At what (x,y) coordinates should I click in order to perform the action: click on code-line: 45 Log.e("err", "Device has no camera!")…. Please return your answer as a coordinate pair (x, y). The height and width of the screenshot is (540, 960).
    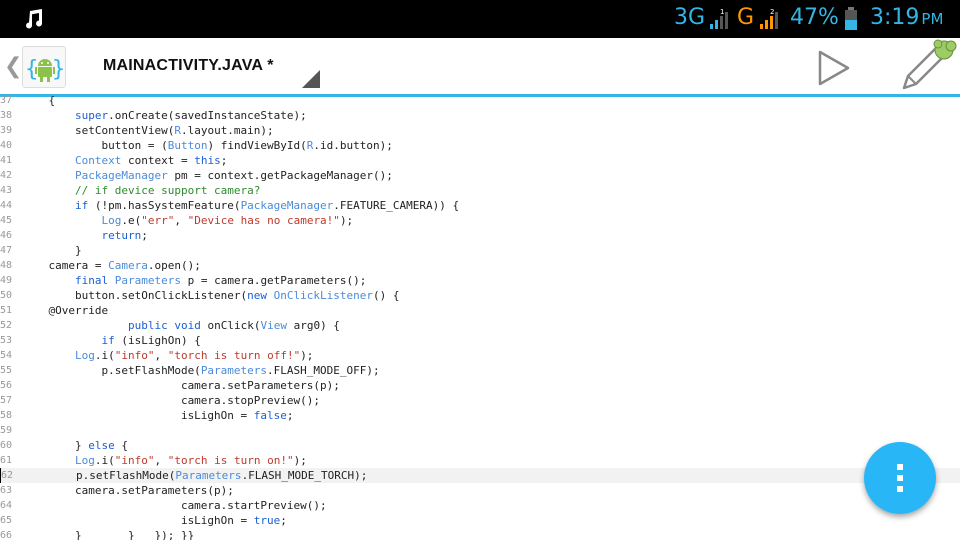
    Looking at the image, I should click on (480, 220).